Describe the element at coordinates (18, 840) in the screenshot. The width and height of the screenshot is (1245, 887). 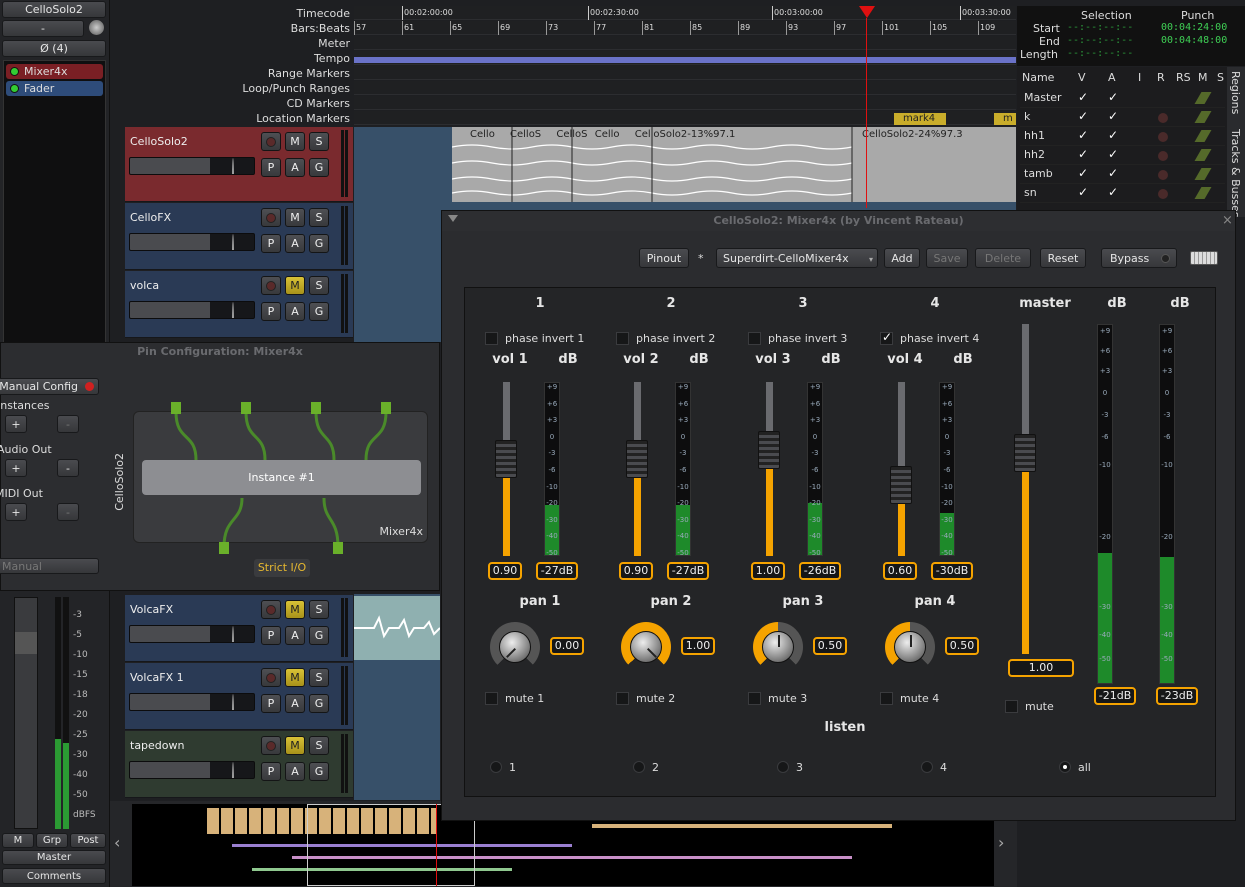
I see `strip-mute-button: M` at that location.